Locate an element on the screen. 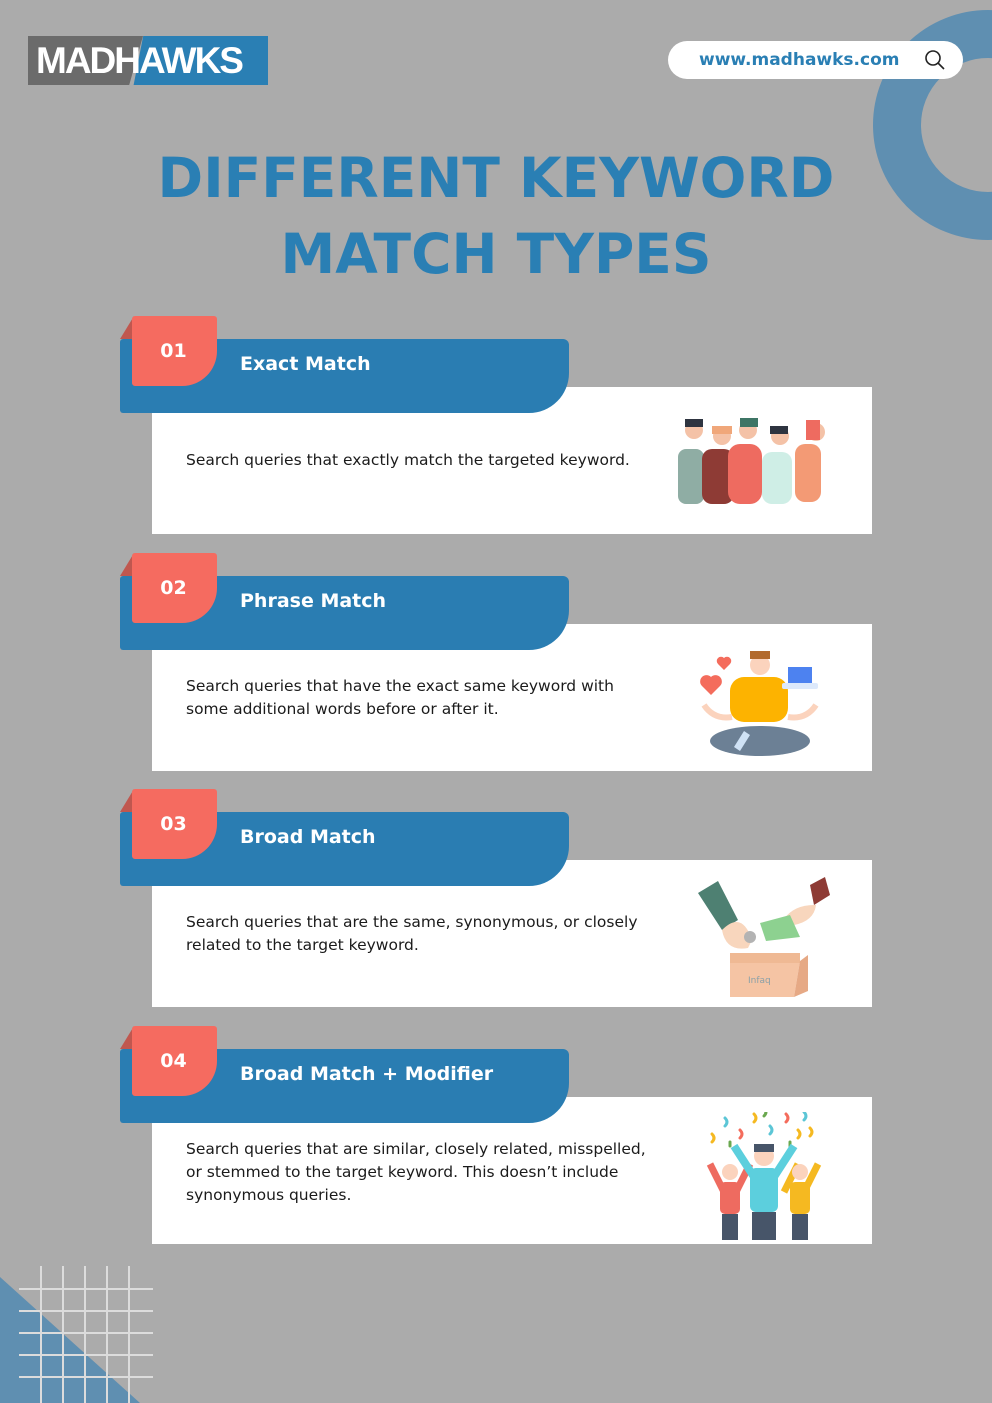 The image size is (992, 1403). item-heading: Broad Match + Modifier is located at coordinates (367, 1074).